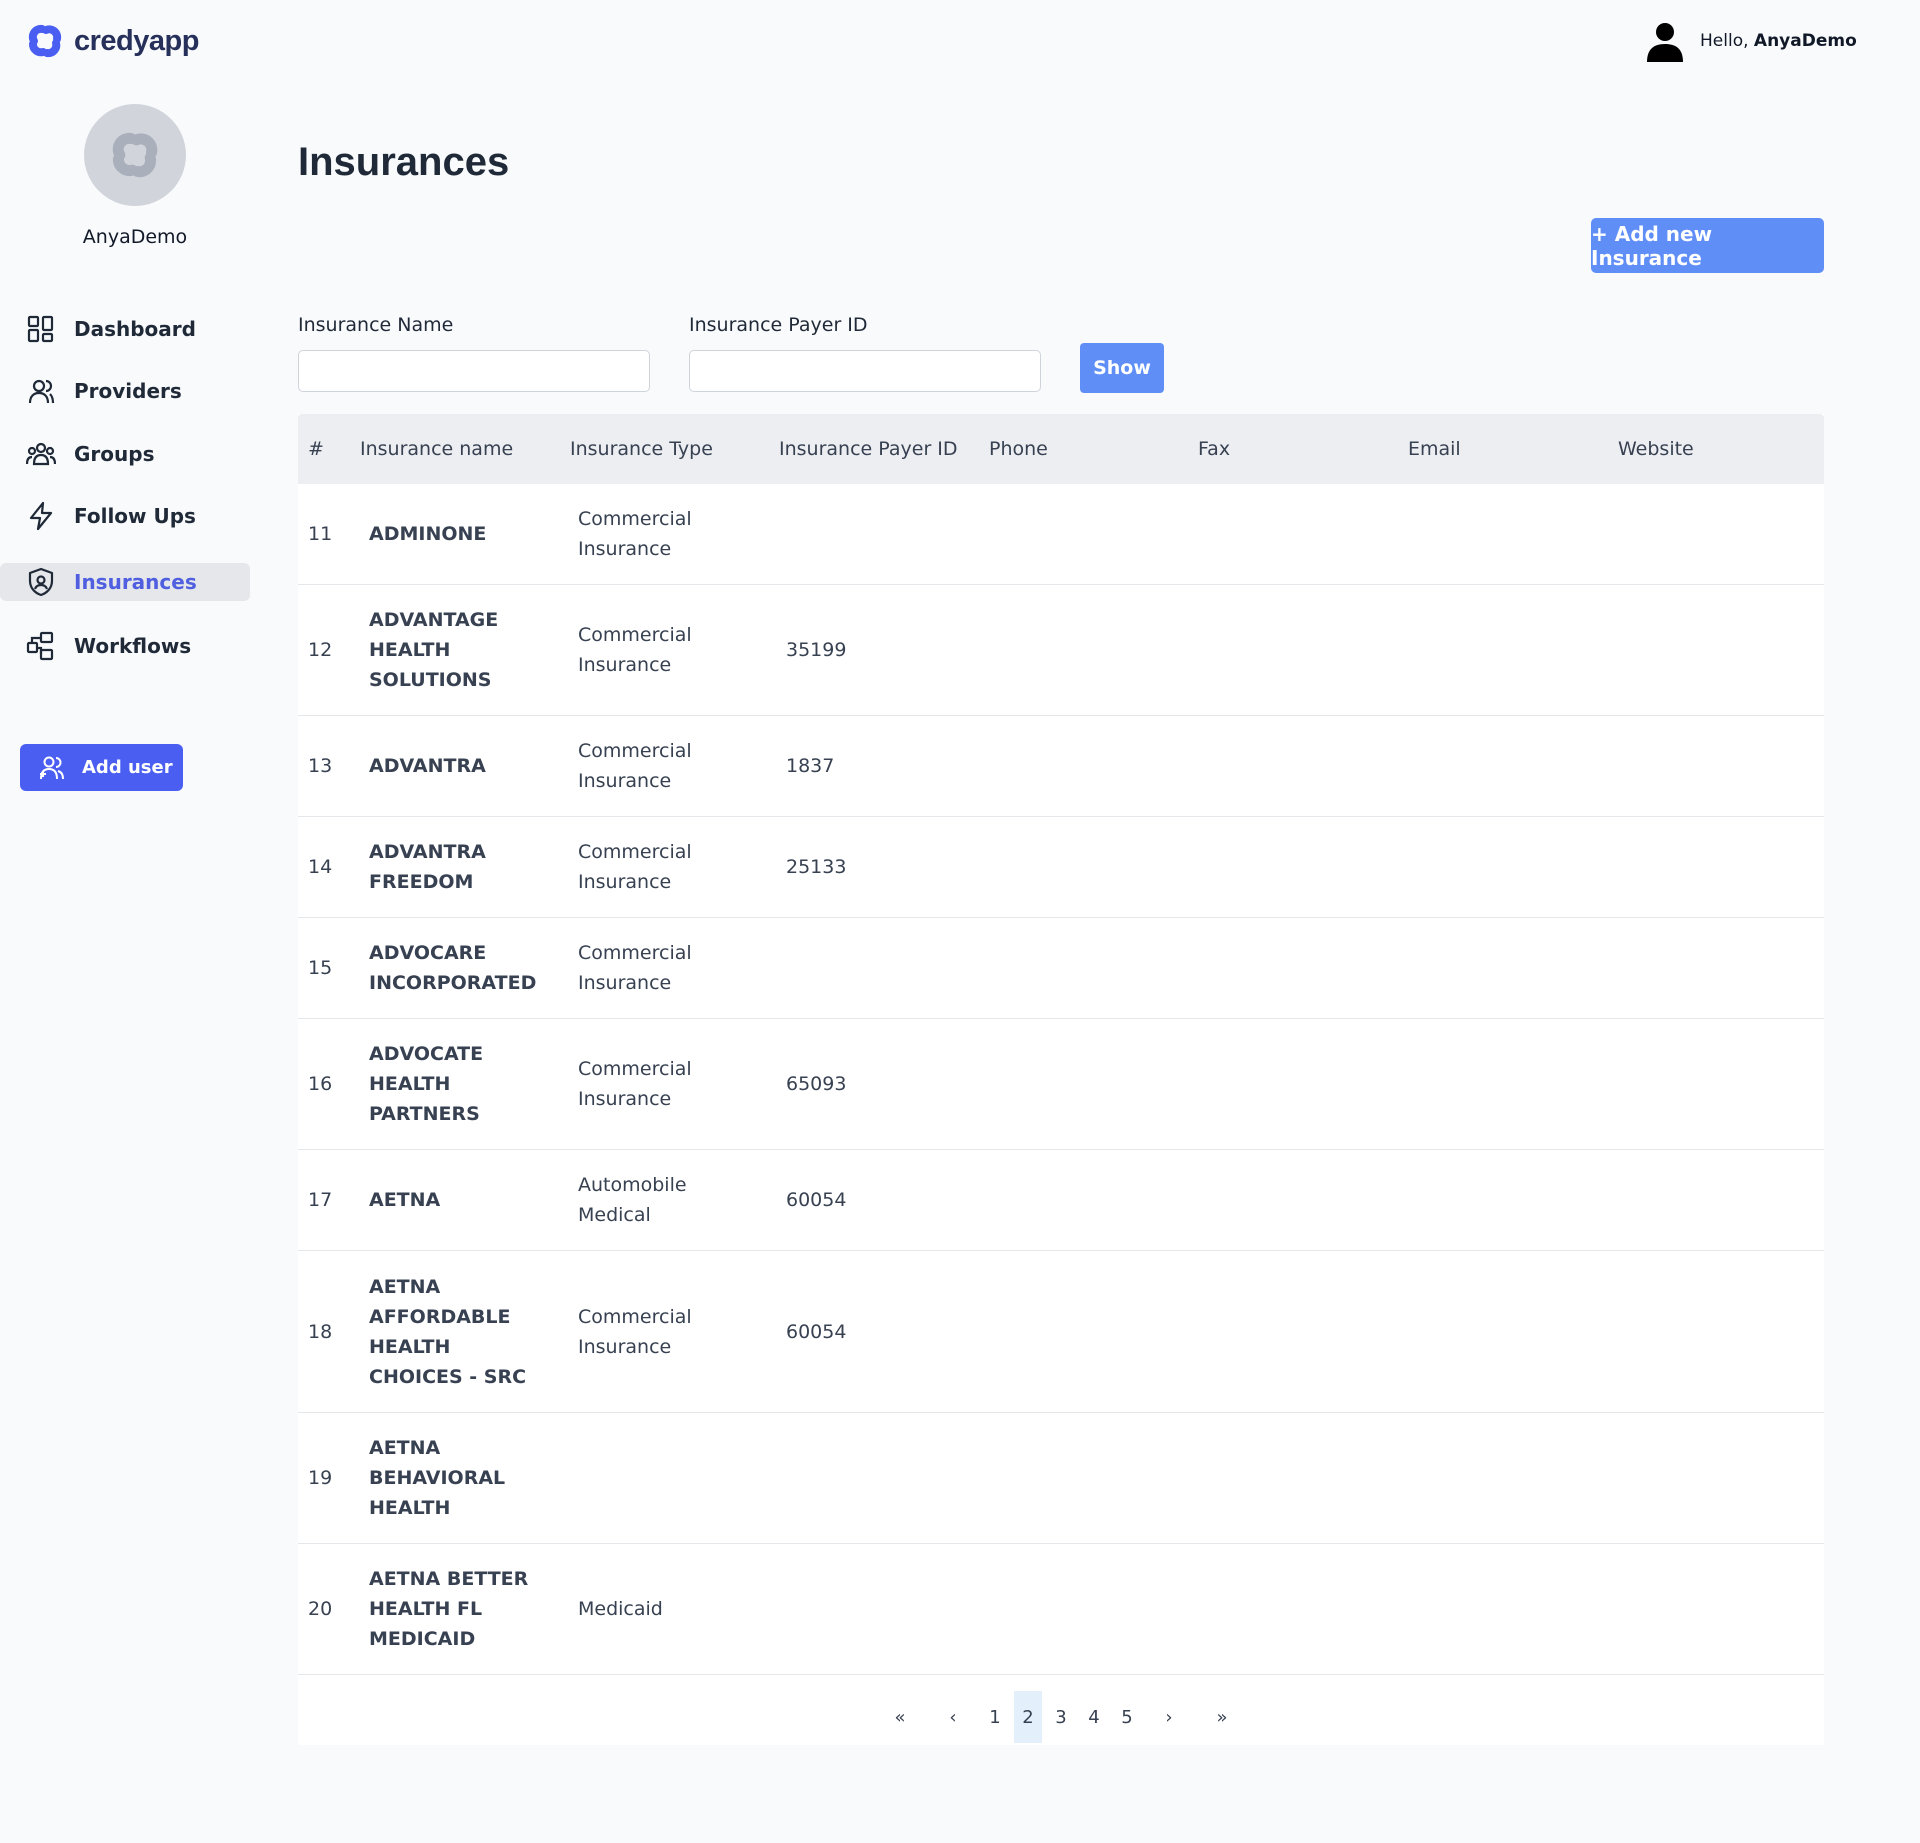 The width and height of the screenshot is (1920, 1843). Describe the element at coordinates (459, 1200) in the screenshot. I see `insurance-name: AETNA` at that location.